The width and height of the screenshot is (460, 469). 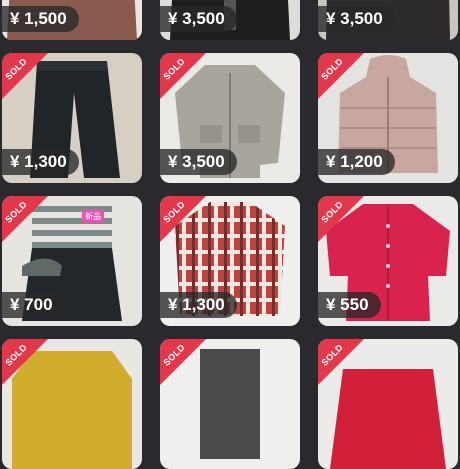 I want to click on price-label: ¥ 1,200, so click(x=356, y=162).